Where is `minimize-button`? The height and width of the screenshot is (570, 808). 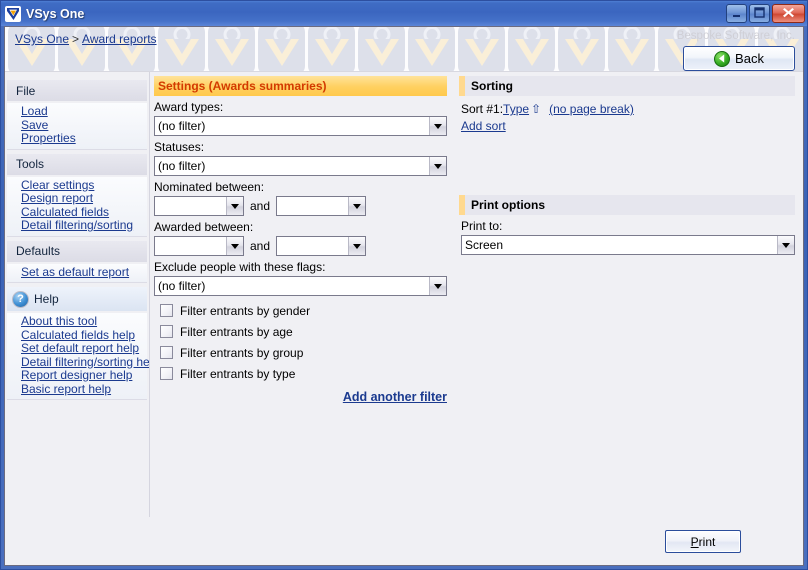
minimize-button is located at coordinates (736, 13).